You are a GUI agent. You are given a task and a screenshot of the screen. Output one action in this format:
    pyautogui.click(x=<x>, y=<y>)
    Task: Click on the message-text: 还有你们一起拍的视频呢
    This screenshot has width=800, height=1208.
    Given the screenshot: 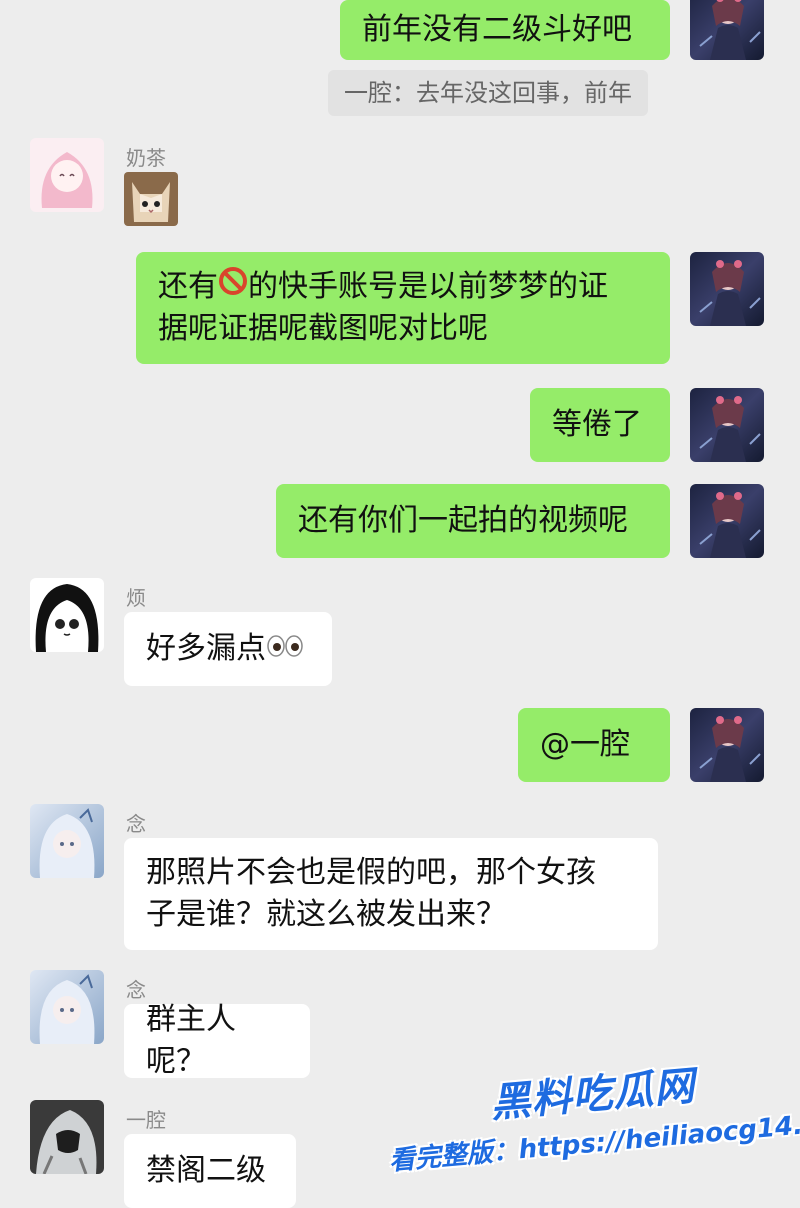 What is the action you would take?
    pyautogui.click(x=463, y=520)
    